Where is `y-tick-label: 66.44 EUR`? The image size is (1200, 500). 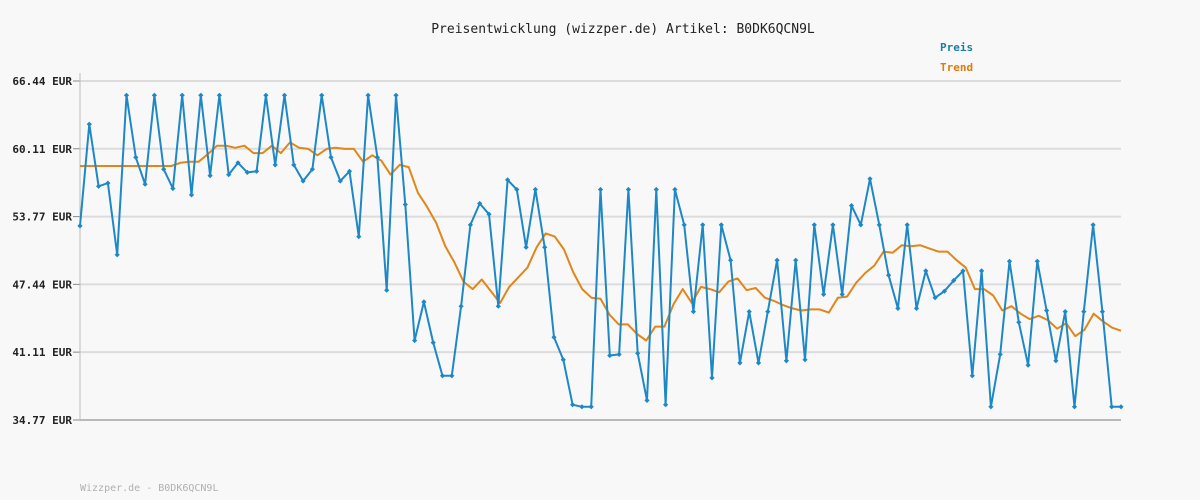
y-tick-label: 66.44 EUR is located at coordinates (42, 81).